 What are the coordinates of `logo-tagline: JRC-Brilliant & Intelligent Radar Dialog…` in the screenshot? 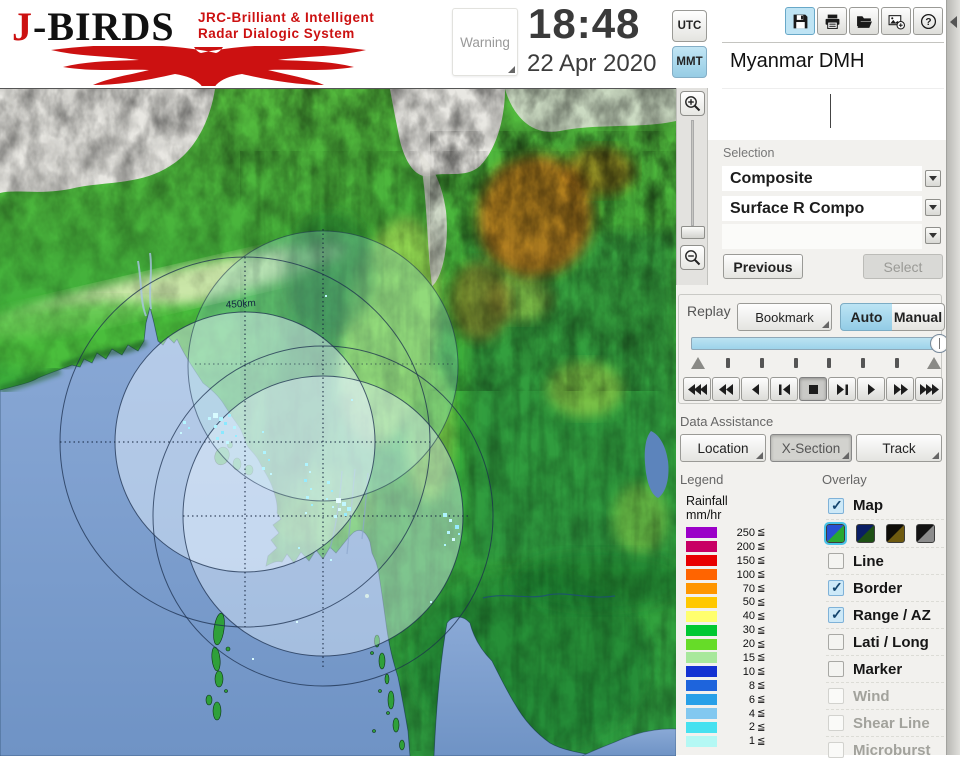 It's located at (286, 25).